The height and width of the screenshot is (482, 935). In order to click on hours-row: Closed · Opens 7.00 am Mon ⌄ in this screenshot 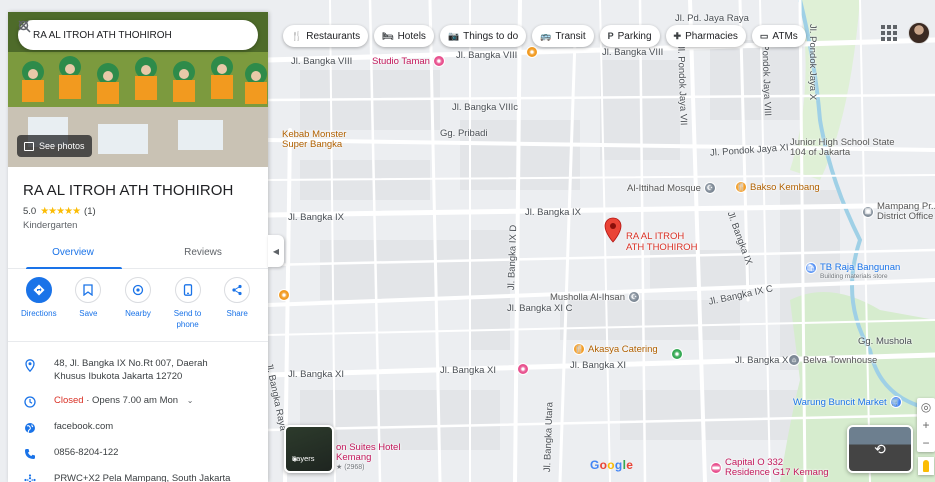, I will do `click(138, 402)`.